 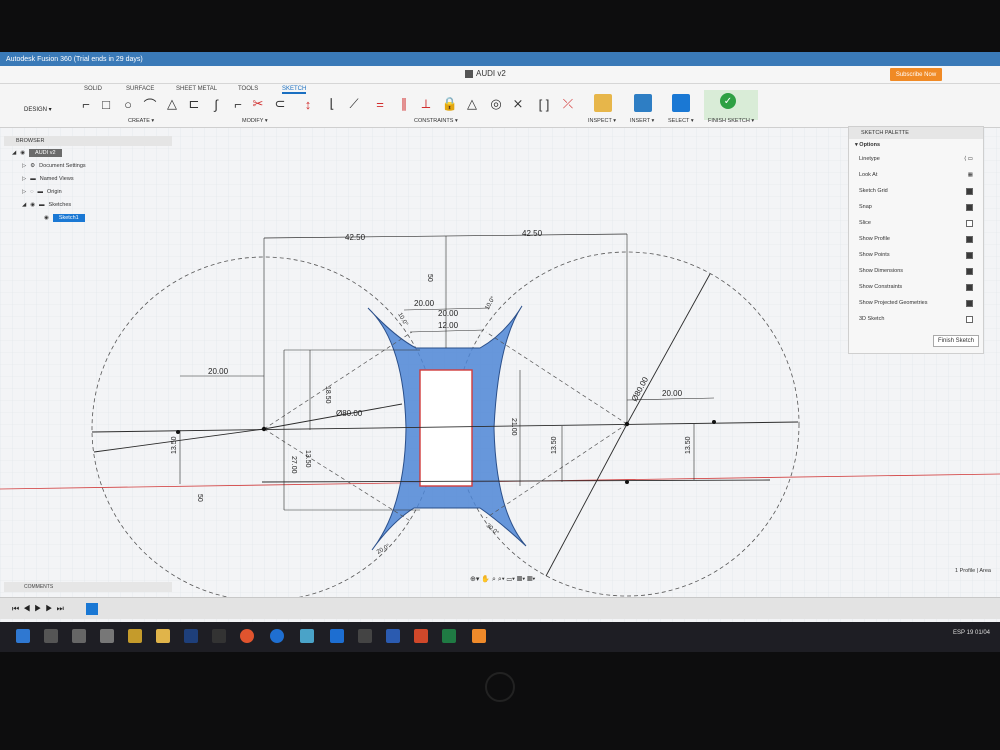 I want to click on palette-option-linetype: Linetype ⟨ ▭, so click(x=916, y=159).